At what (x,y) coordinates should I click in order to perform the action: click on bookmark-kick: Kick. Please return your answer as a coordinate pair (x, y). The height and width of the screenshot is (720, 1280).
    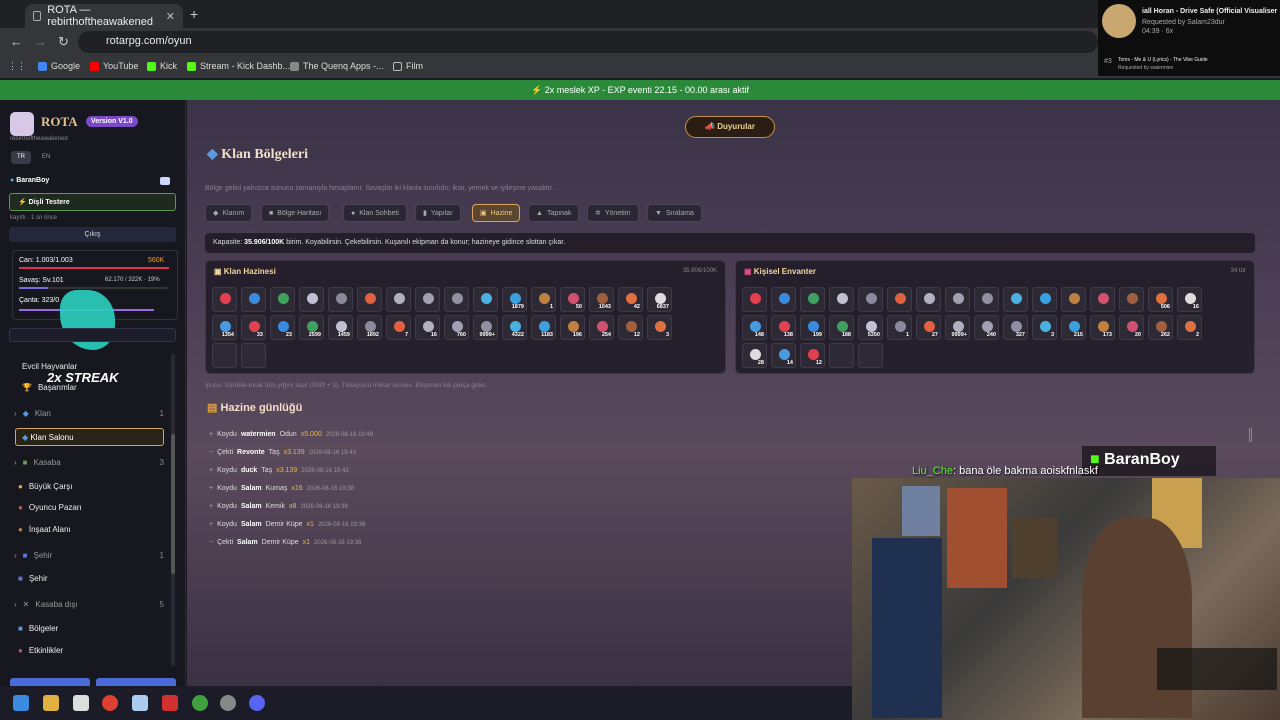
    Looking at the image, I should click on (162, 66).